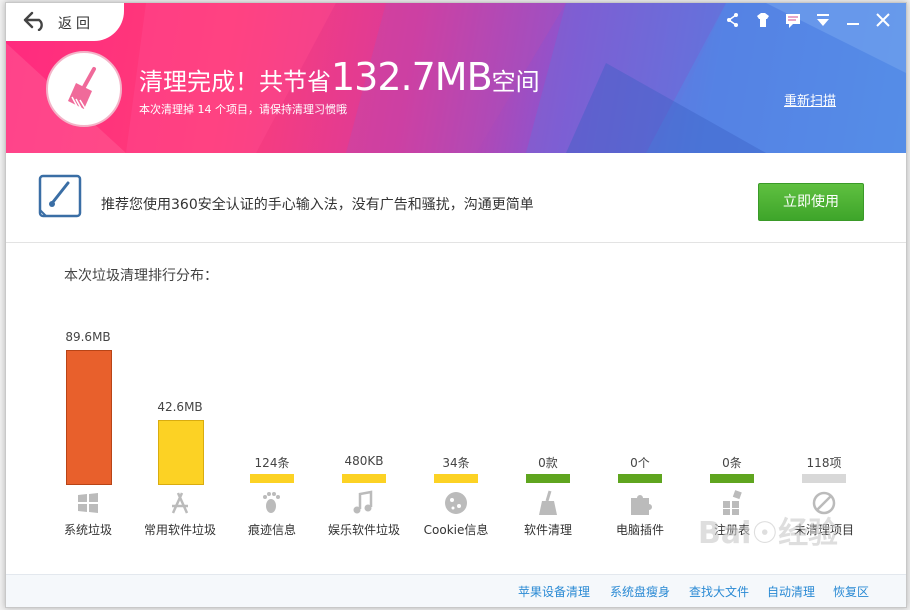 Image resolution: width=910 pixels, height=610 pixels. Describe the element at coordinates (272, 463) in the screenshot. I see `chart-value-label-2: 124条` at that location.